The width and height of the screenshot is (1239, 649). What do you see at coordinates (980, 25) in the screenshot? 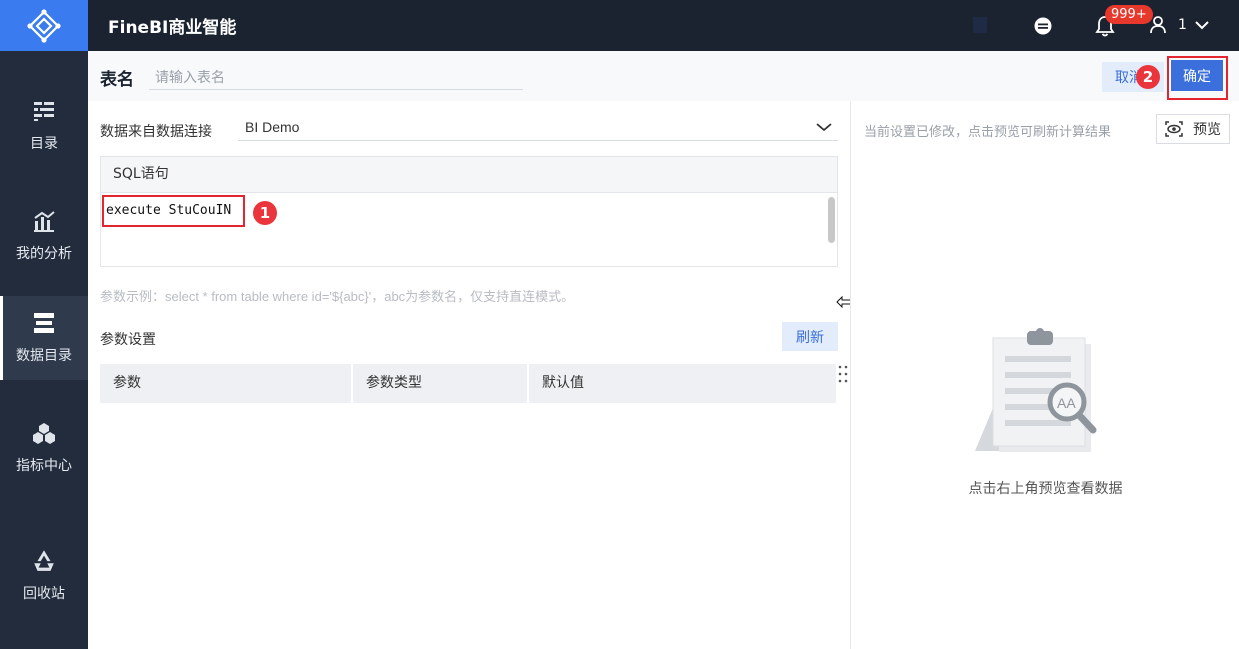
I see `header-placeholder-icon` at bounding box center [980, 25].